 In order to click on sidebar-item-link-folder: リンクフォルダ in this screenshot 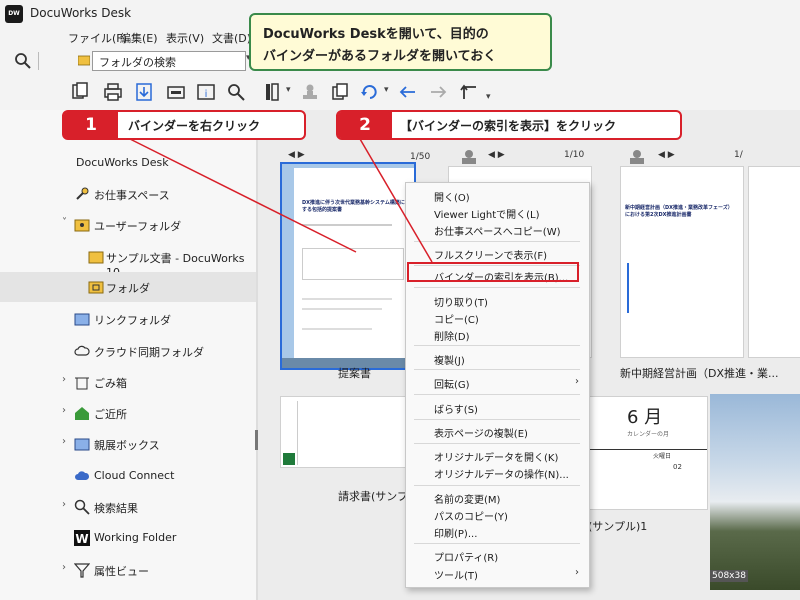, I will do `click(128, 319)`.